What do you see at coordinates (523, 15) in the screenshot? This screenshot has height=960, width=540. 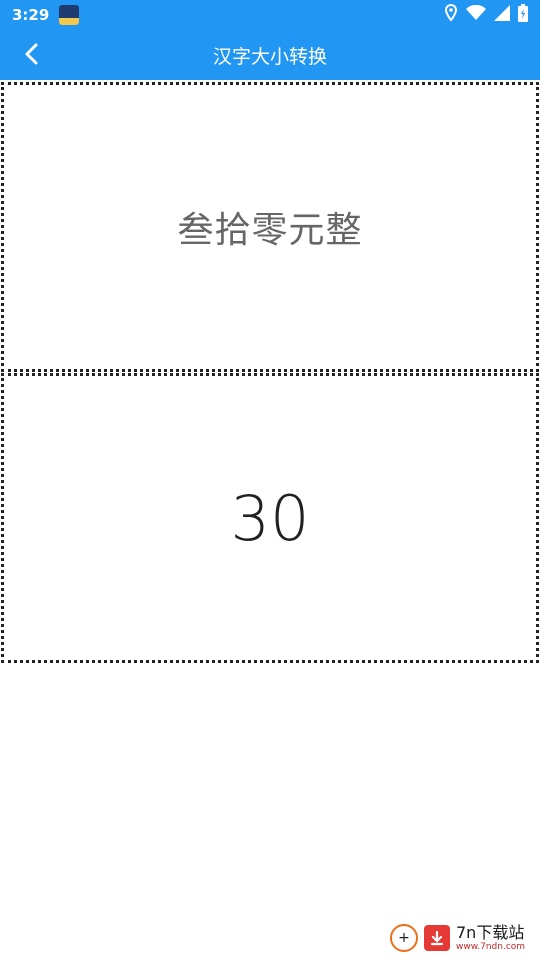 I see `battery-charging-icon` at bounding box center [523, 15].